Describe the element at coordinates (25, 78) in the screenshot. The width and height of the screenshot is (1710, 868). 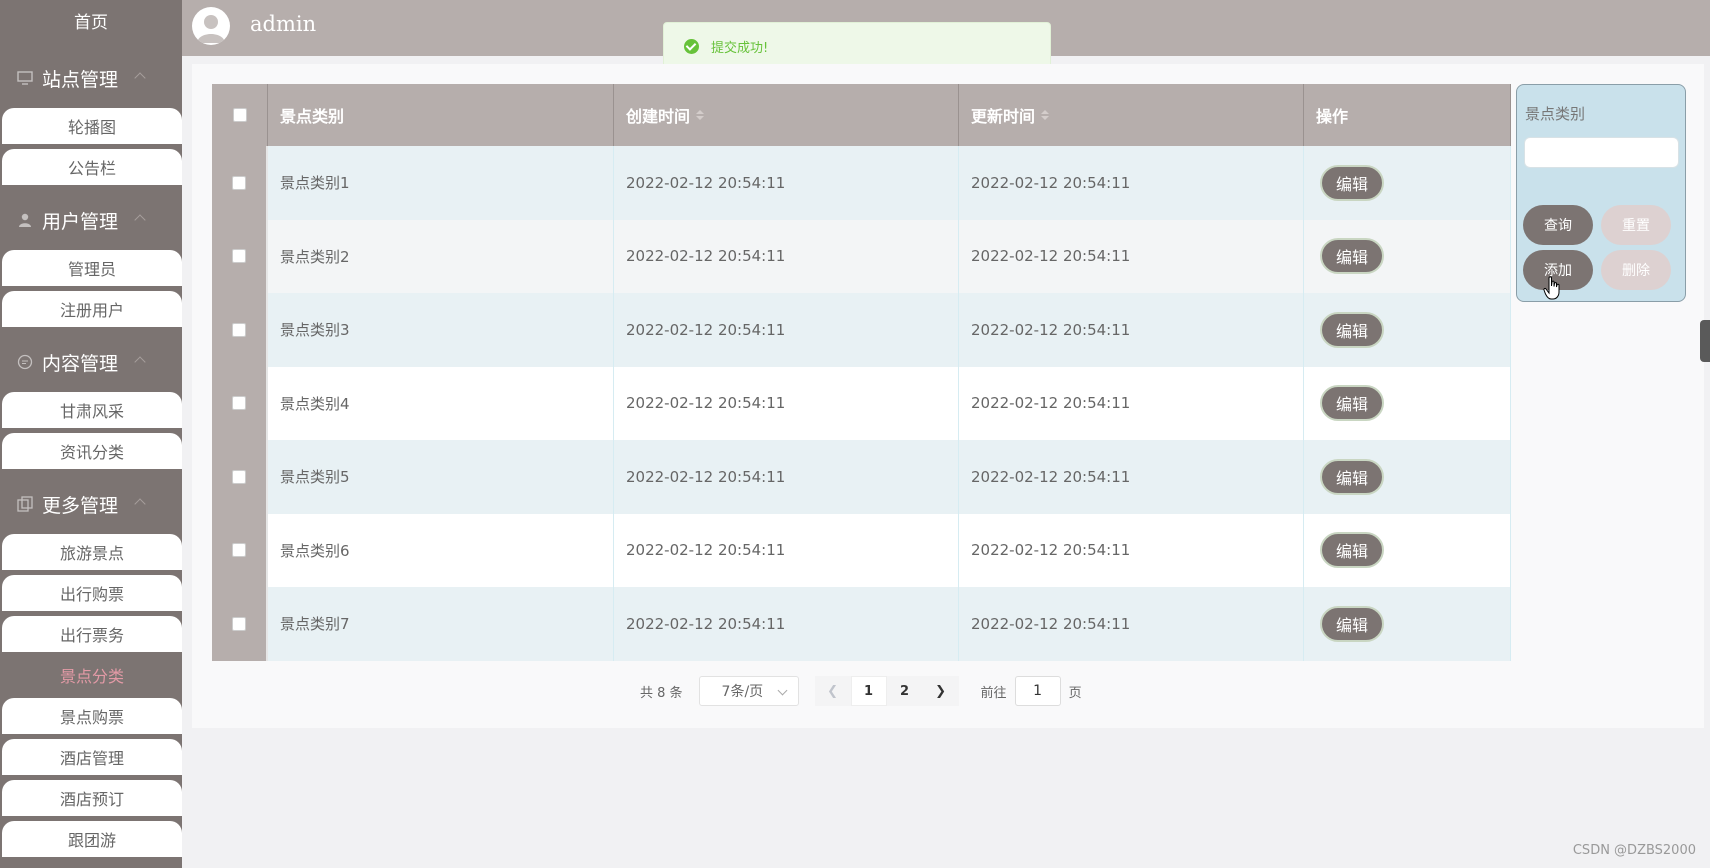
I see `monitor-icon` at that location.